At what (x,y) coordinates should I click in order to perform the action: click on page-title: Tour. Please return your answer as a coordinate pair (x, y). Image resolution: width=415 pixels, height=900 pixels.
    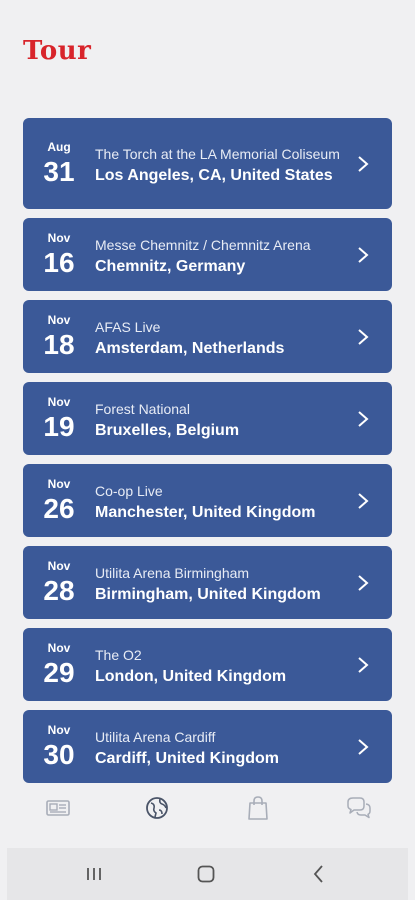
    Looking at the image, I should click on (57, 51).